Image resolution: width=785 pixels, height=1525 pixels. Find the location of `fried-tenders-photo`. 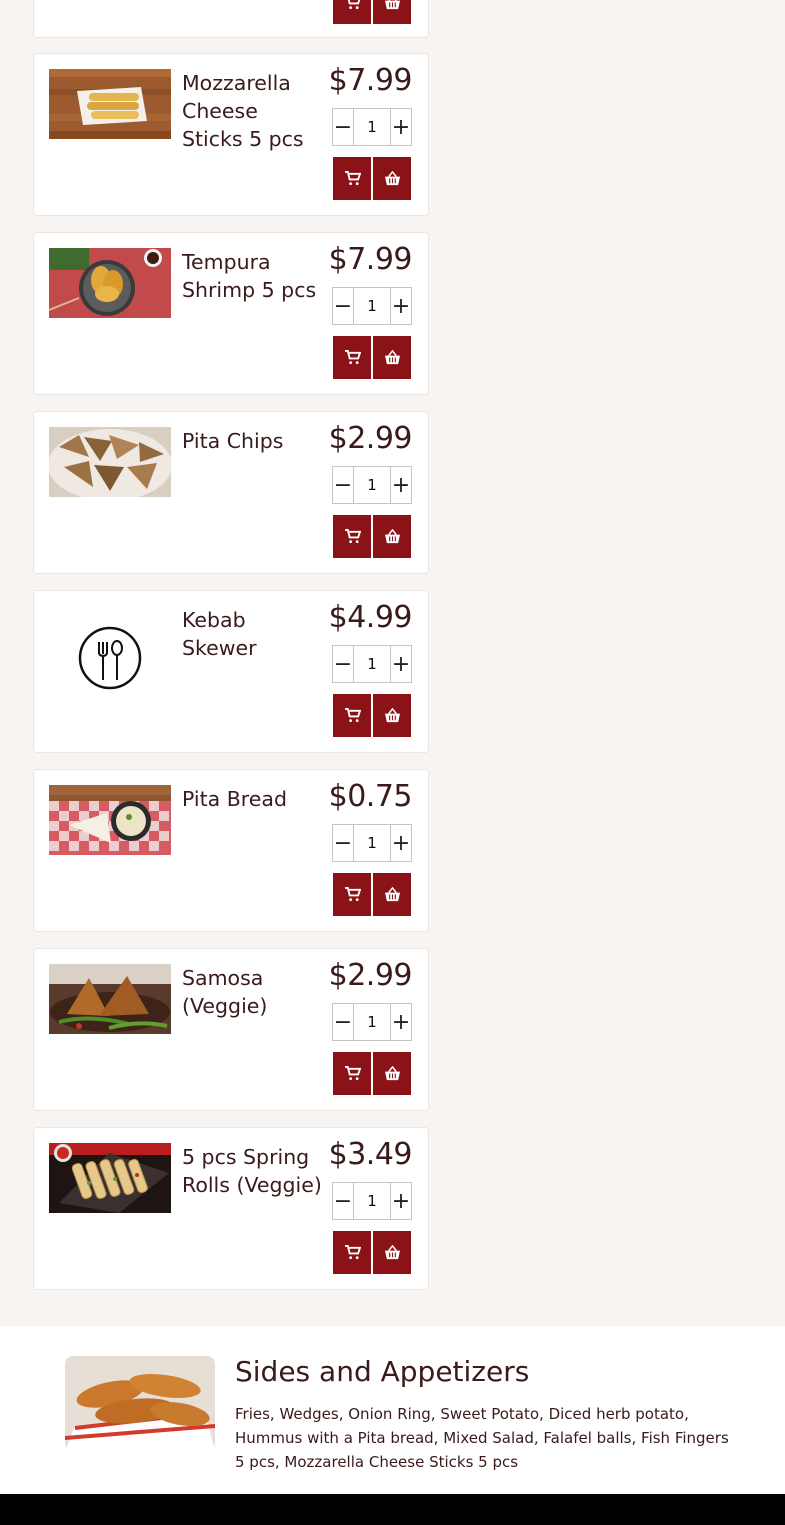

fried-tenders-photo is located at coordinates (140, 1403).